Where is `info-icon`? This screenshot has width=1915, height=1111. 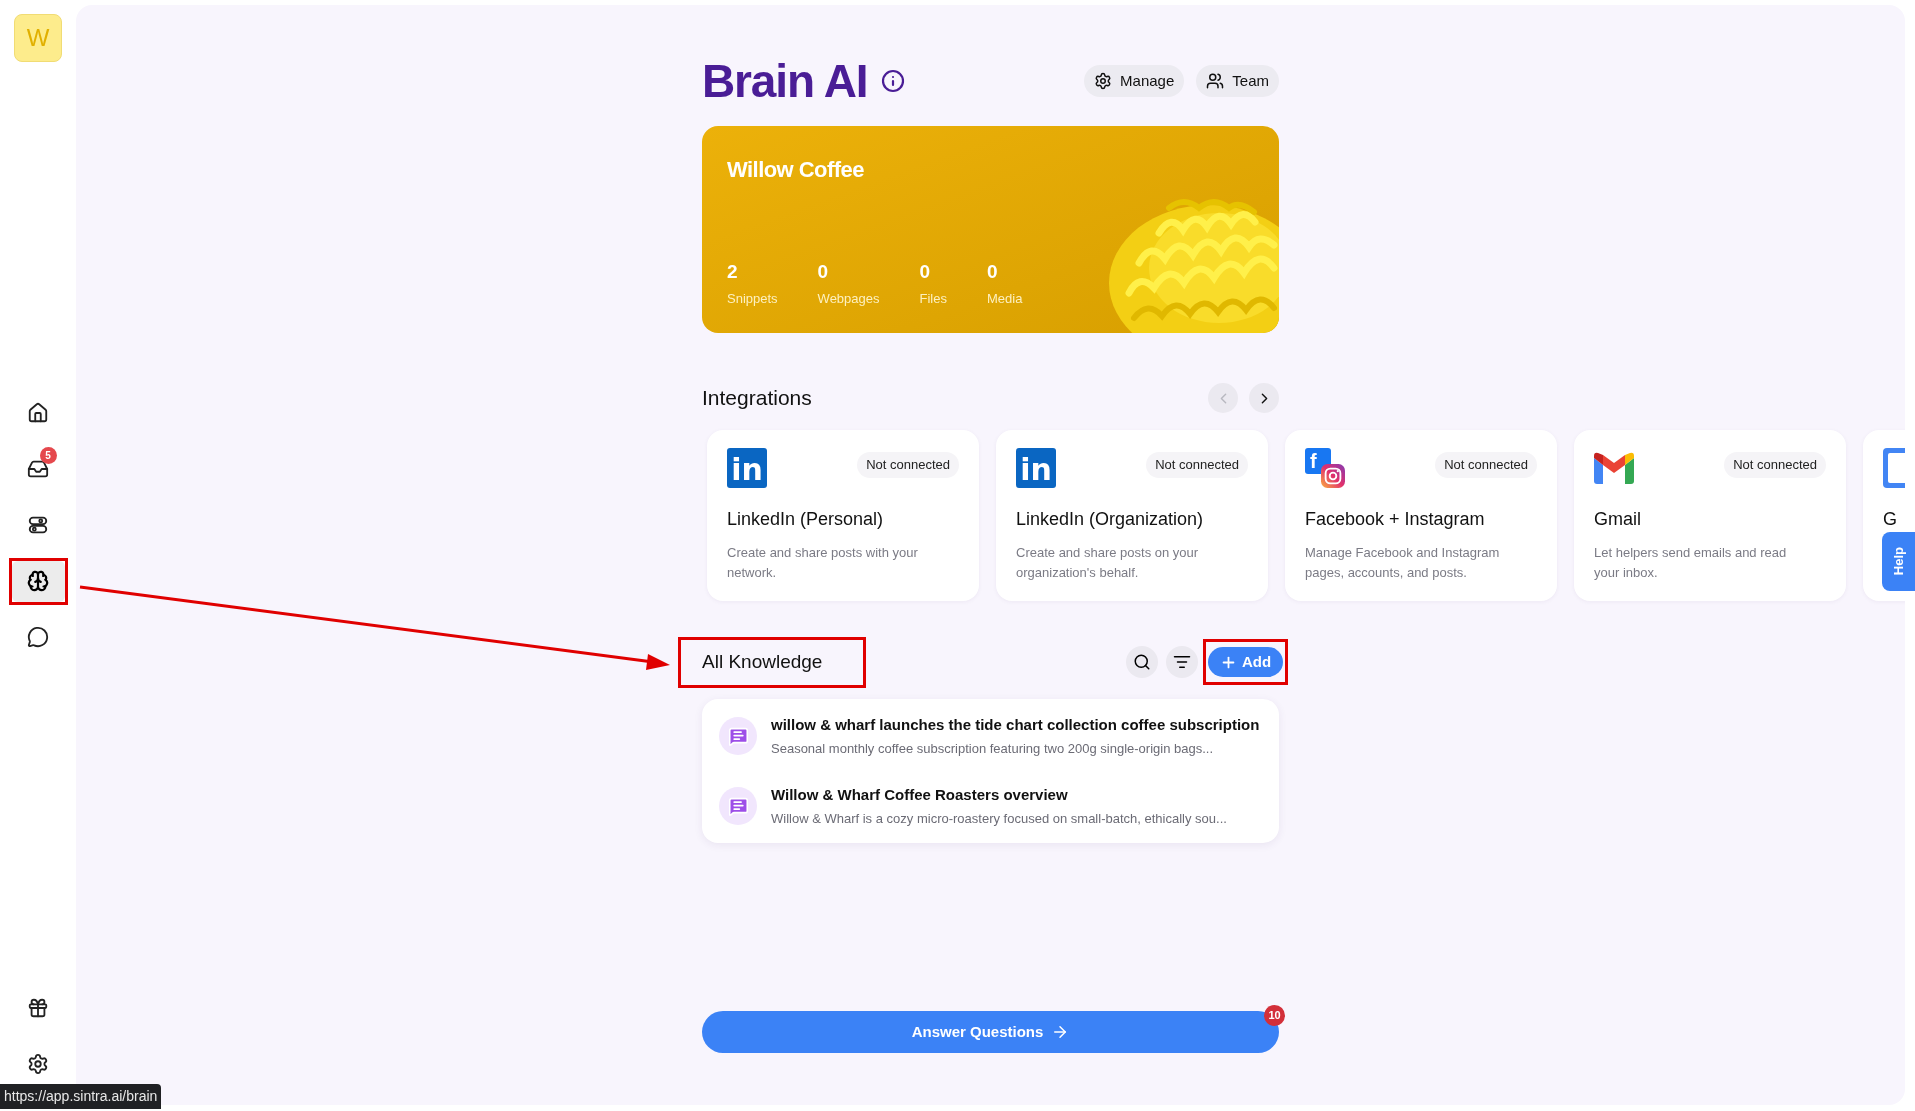 info-icon is located at coordinates (893, 81).